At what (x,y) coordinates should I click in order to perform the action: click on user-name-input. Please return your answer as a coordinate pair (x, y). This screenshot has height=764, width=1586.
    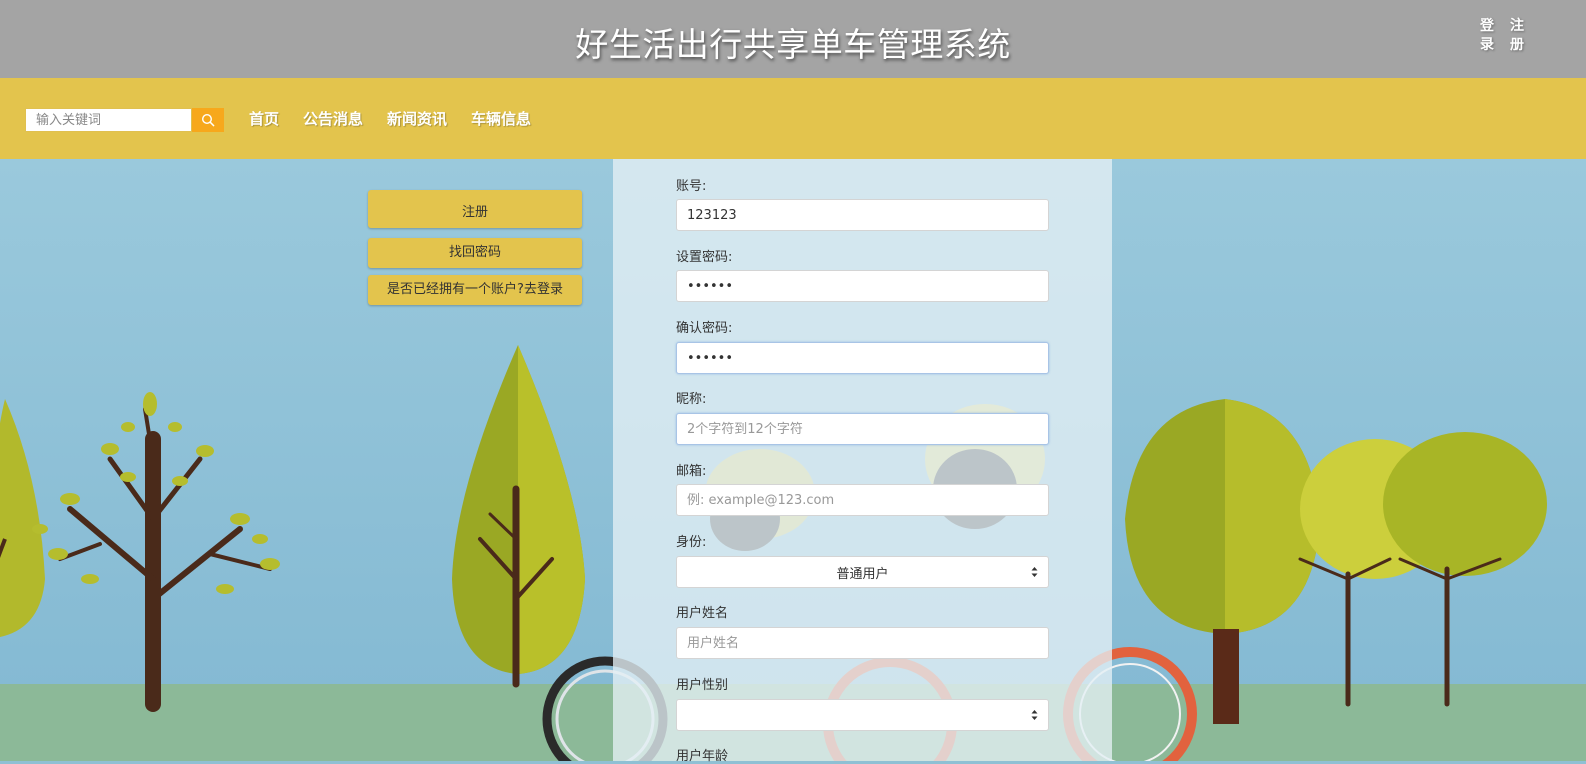
    Looking at the image, I should click on (862, 643).